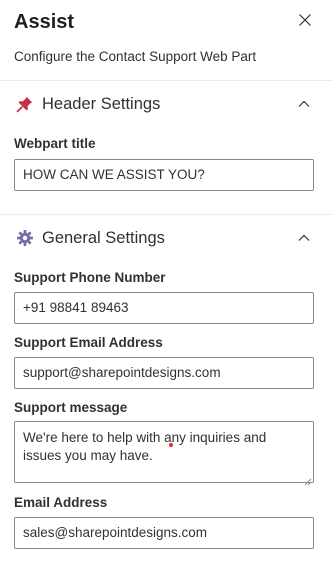  Describe the element at coordinates (103, 238) in the screenshot. I see `section-label-general-settings: General Settings` at that location.